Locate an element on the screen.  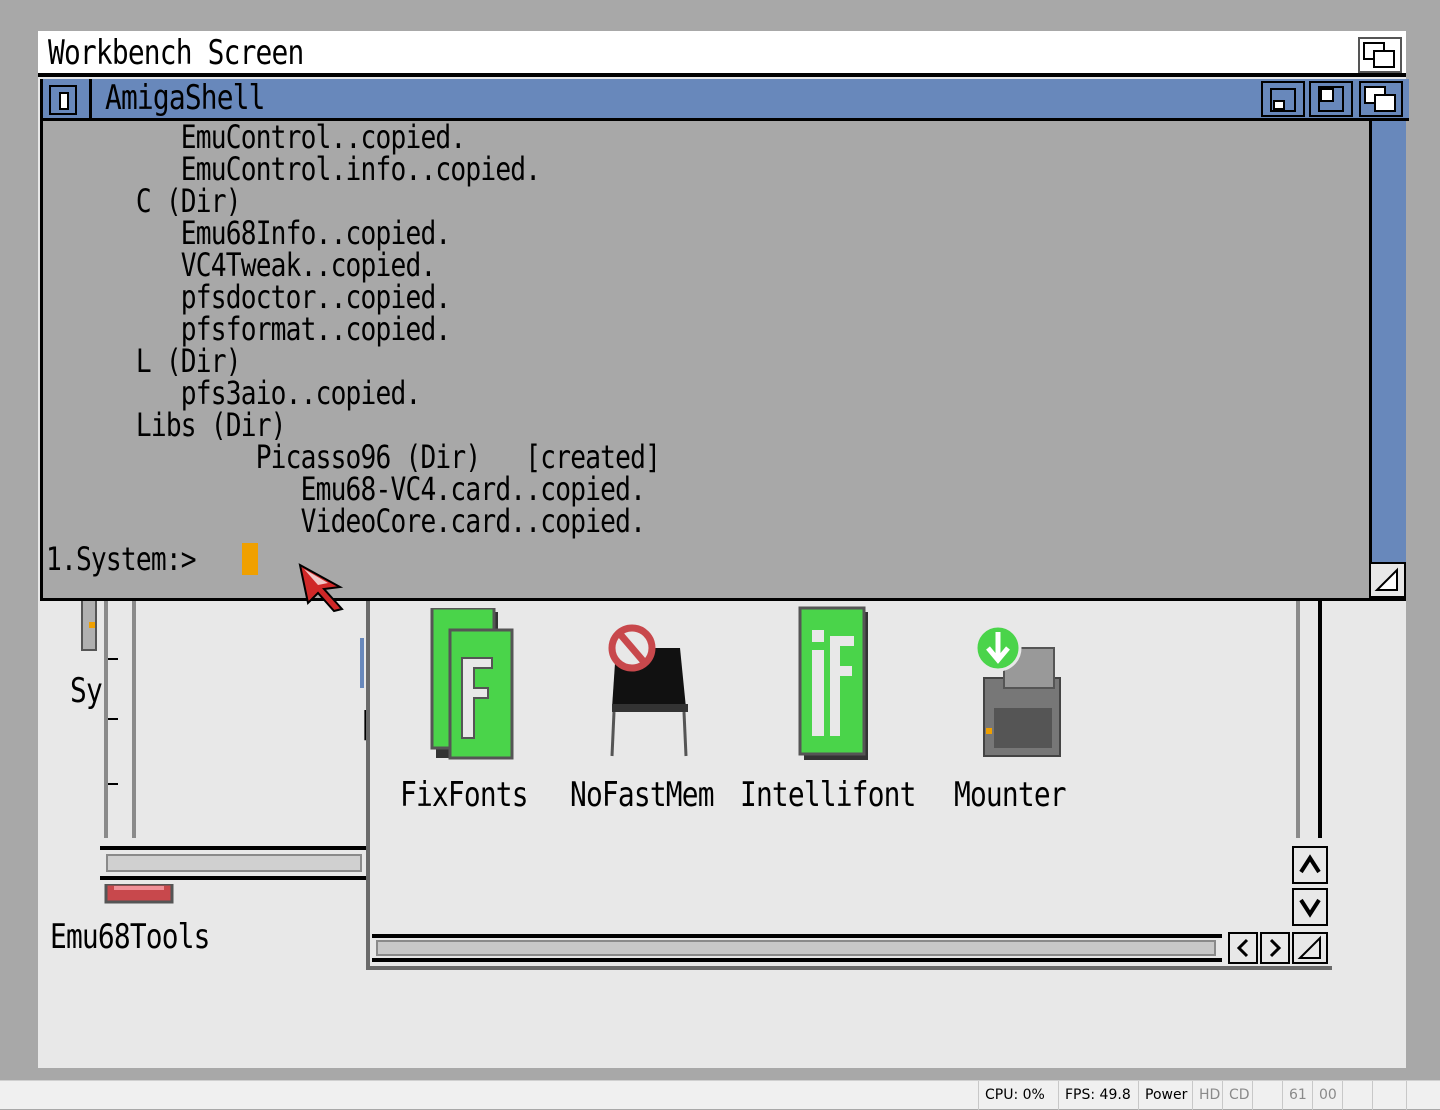
df1-indicator: 00 is located at coordinates (1327, 1095).